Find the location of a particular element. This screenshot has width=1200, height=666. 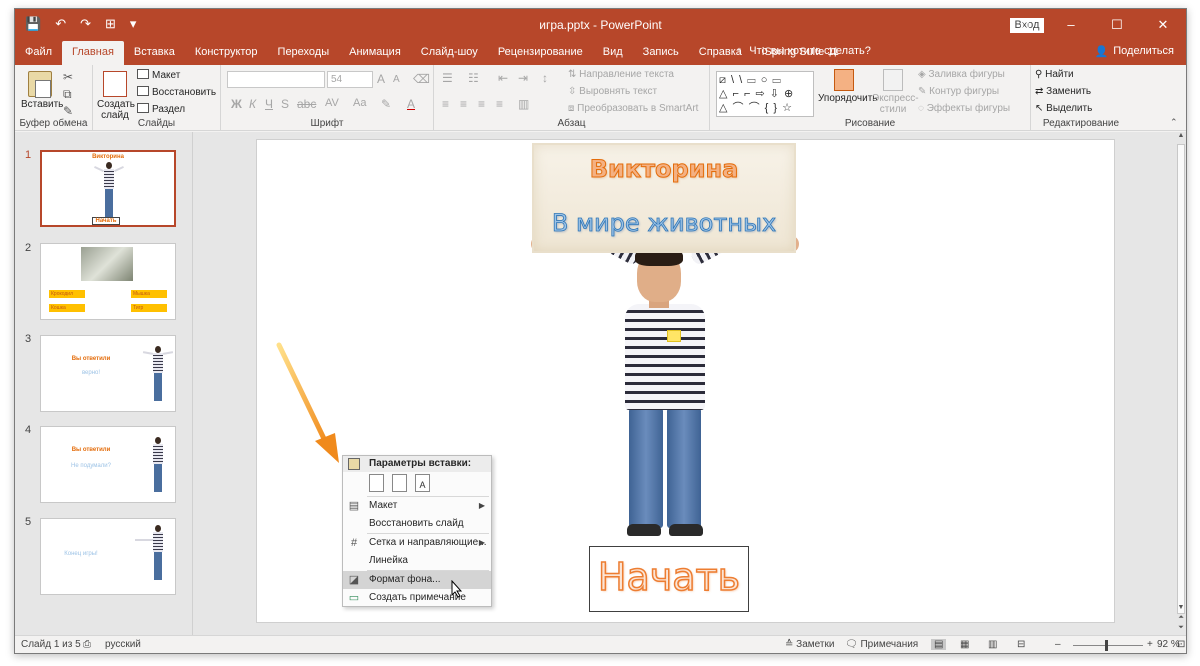

underline-button: Ч is located at coordinates (269, 104).